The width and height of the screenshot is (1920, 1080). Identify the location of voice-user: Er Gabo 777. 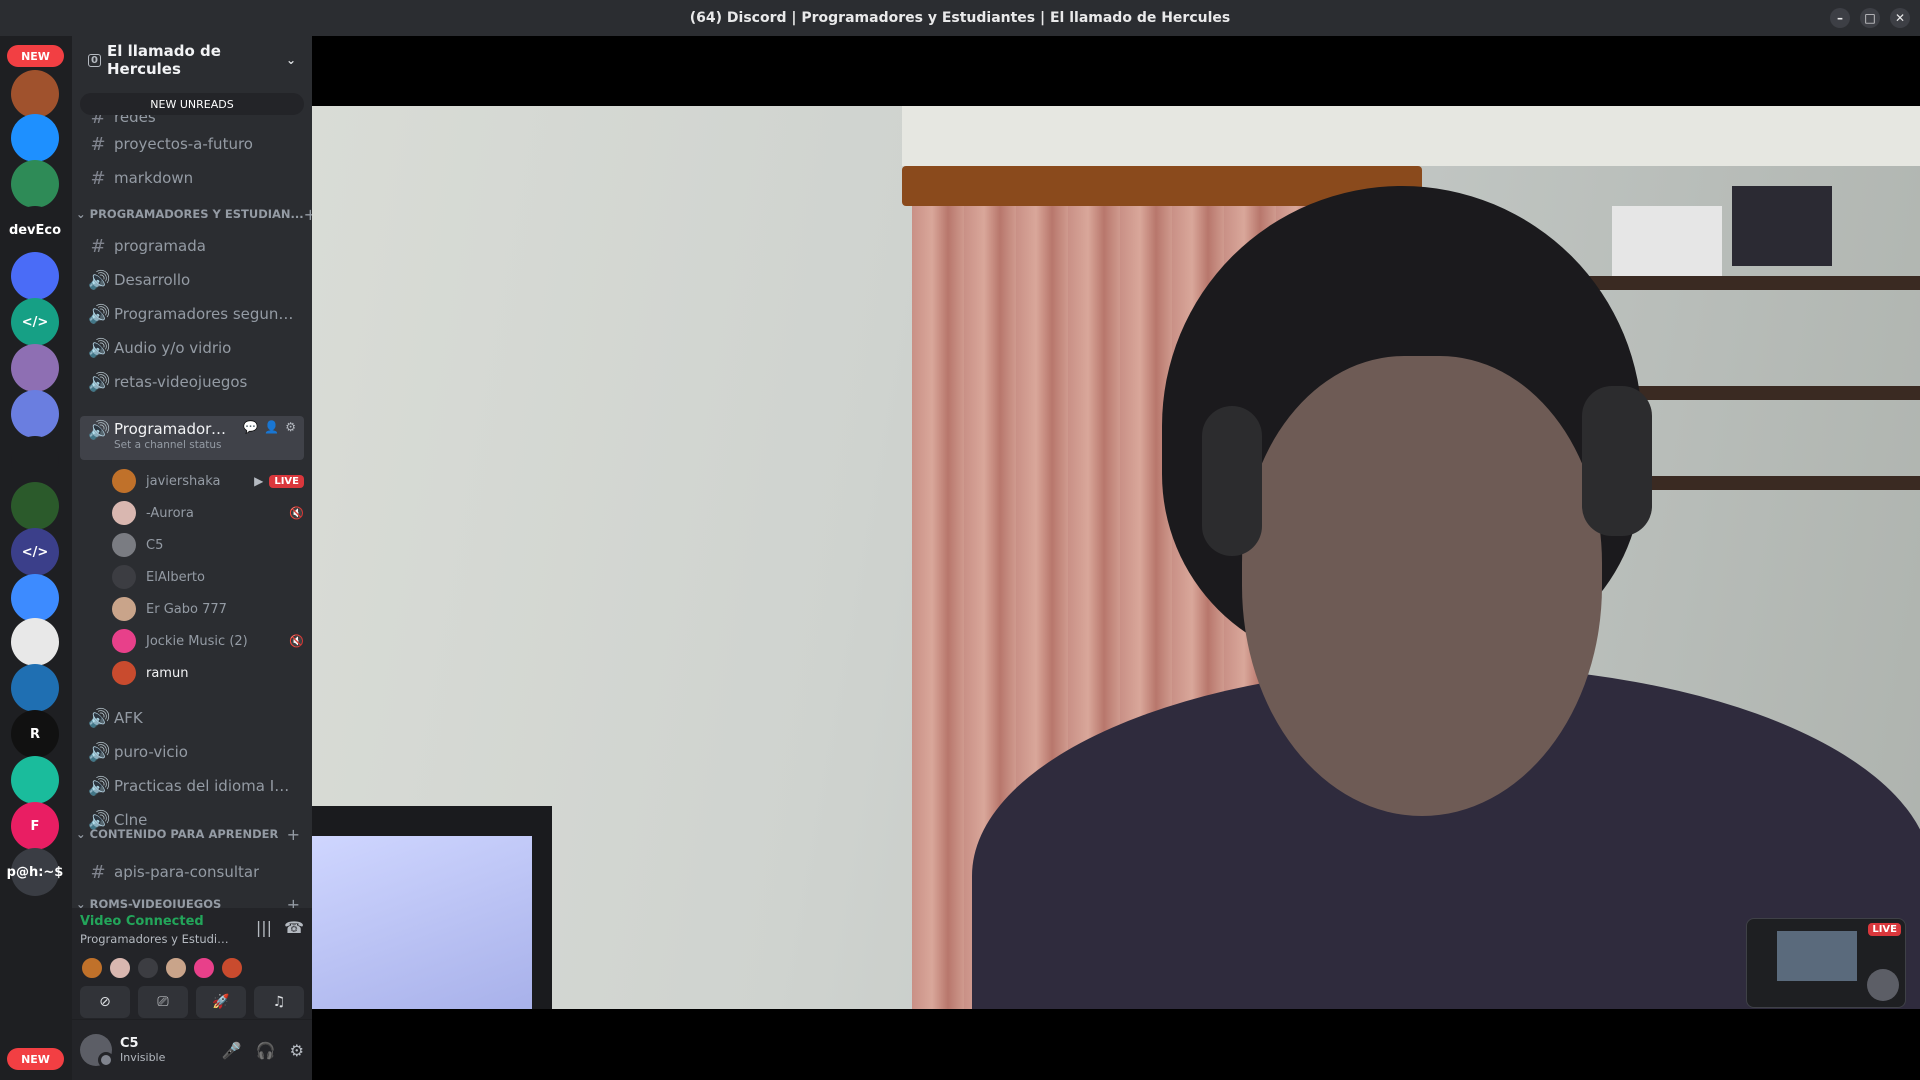
(208, 609).